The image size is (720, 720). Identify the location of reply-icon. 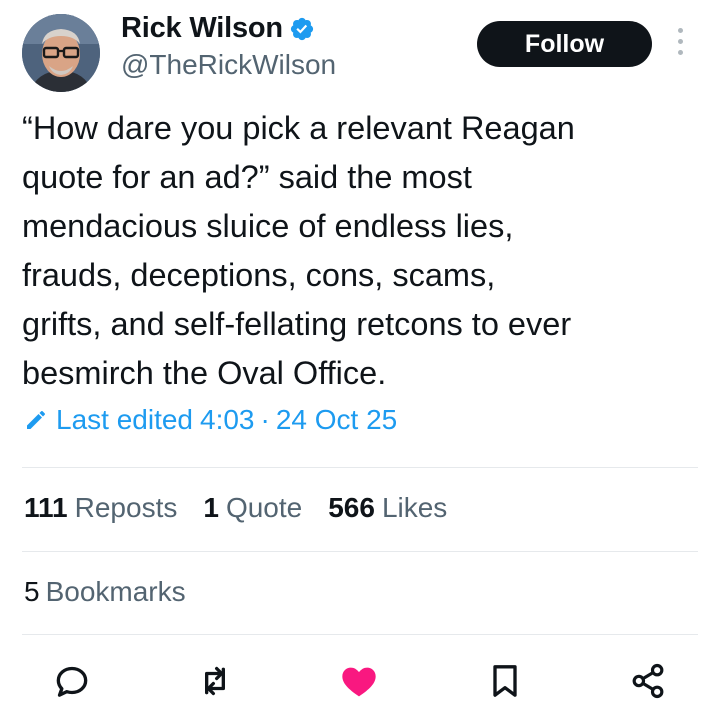
(72, 681).